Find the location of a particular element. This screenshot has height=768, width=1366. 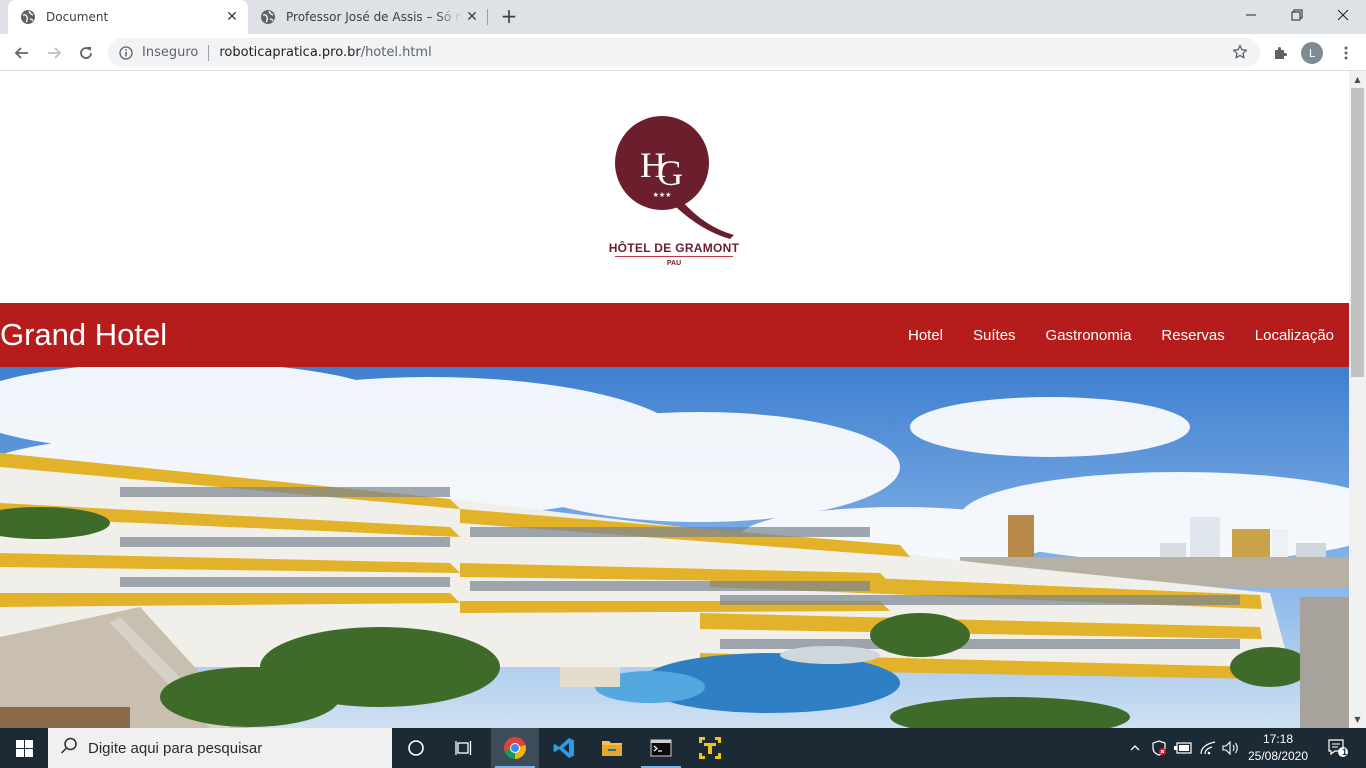

back-button is located at coordinates (22, 53).